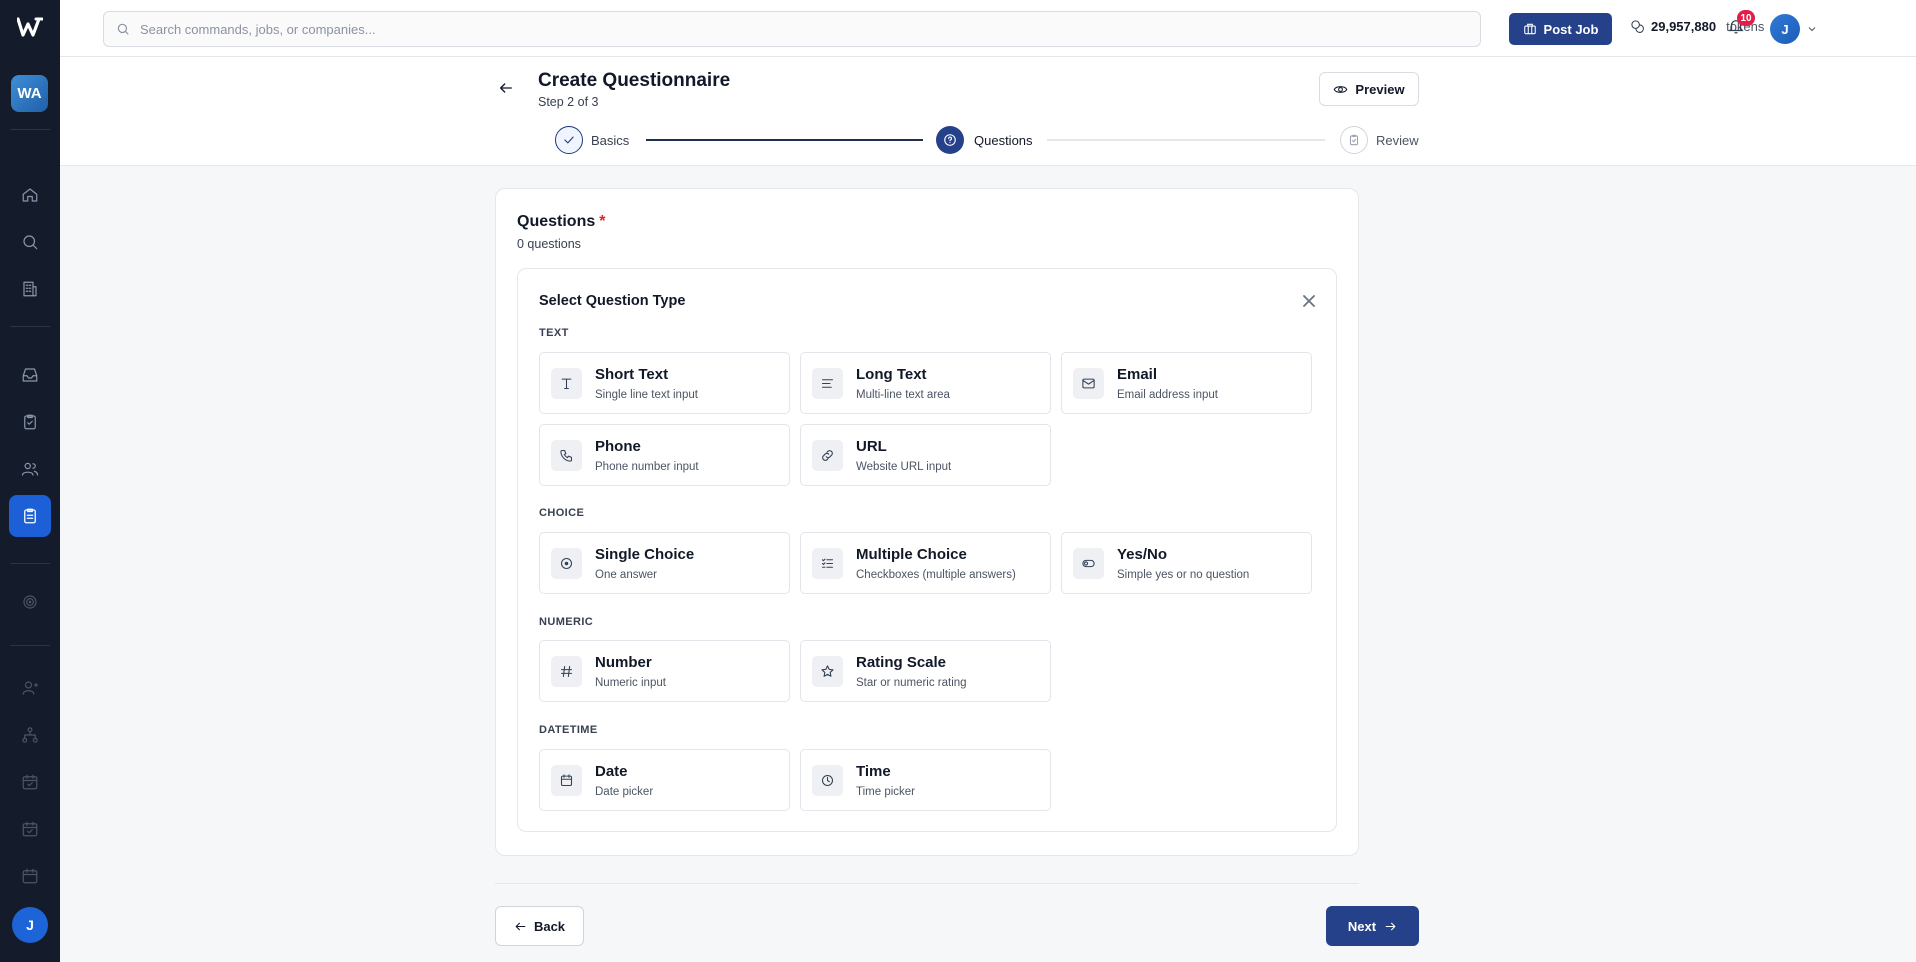 This screenshot has width=1916, height=962. Describe the element at coordinates (29, 93) in the screenshot. I see `workspace-switcher: WA` at that location.